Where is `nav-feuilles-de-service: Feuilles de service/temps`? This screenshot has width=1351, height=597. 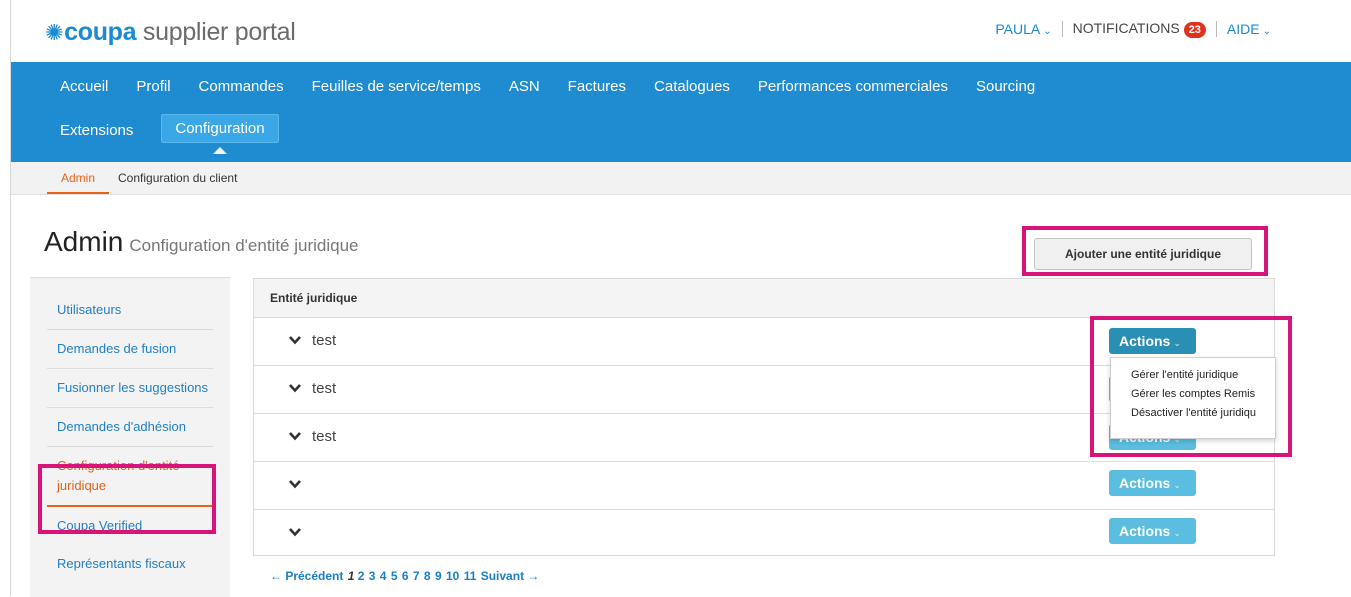 nav-feuilles-de-service: Feuilles de service/temps is located at coordinates (396, 86).